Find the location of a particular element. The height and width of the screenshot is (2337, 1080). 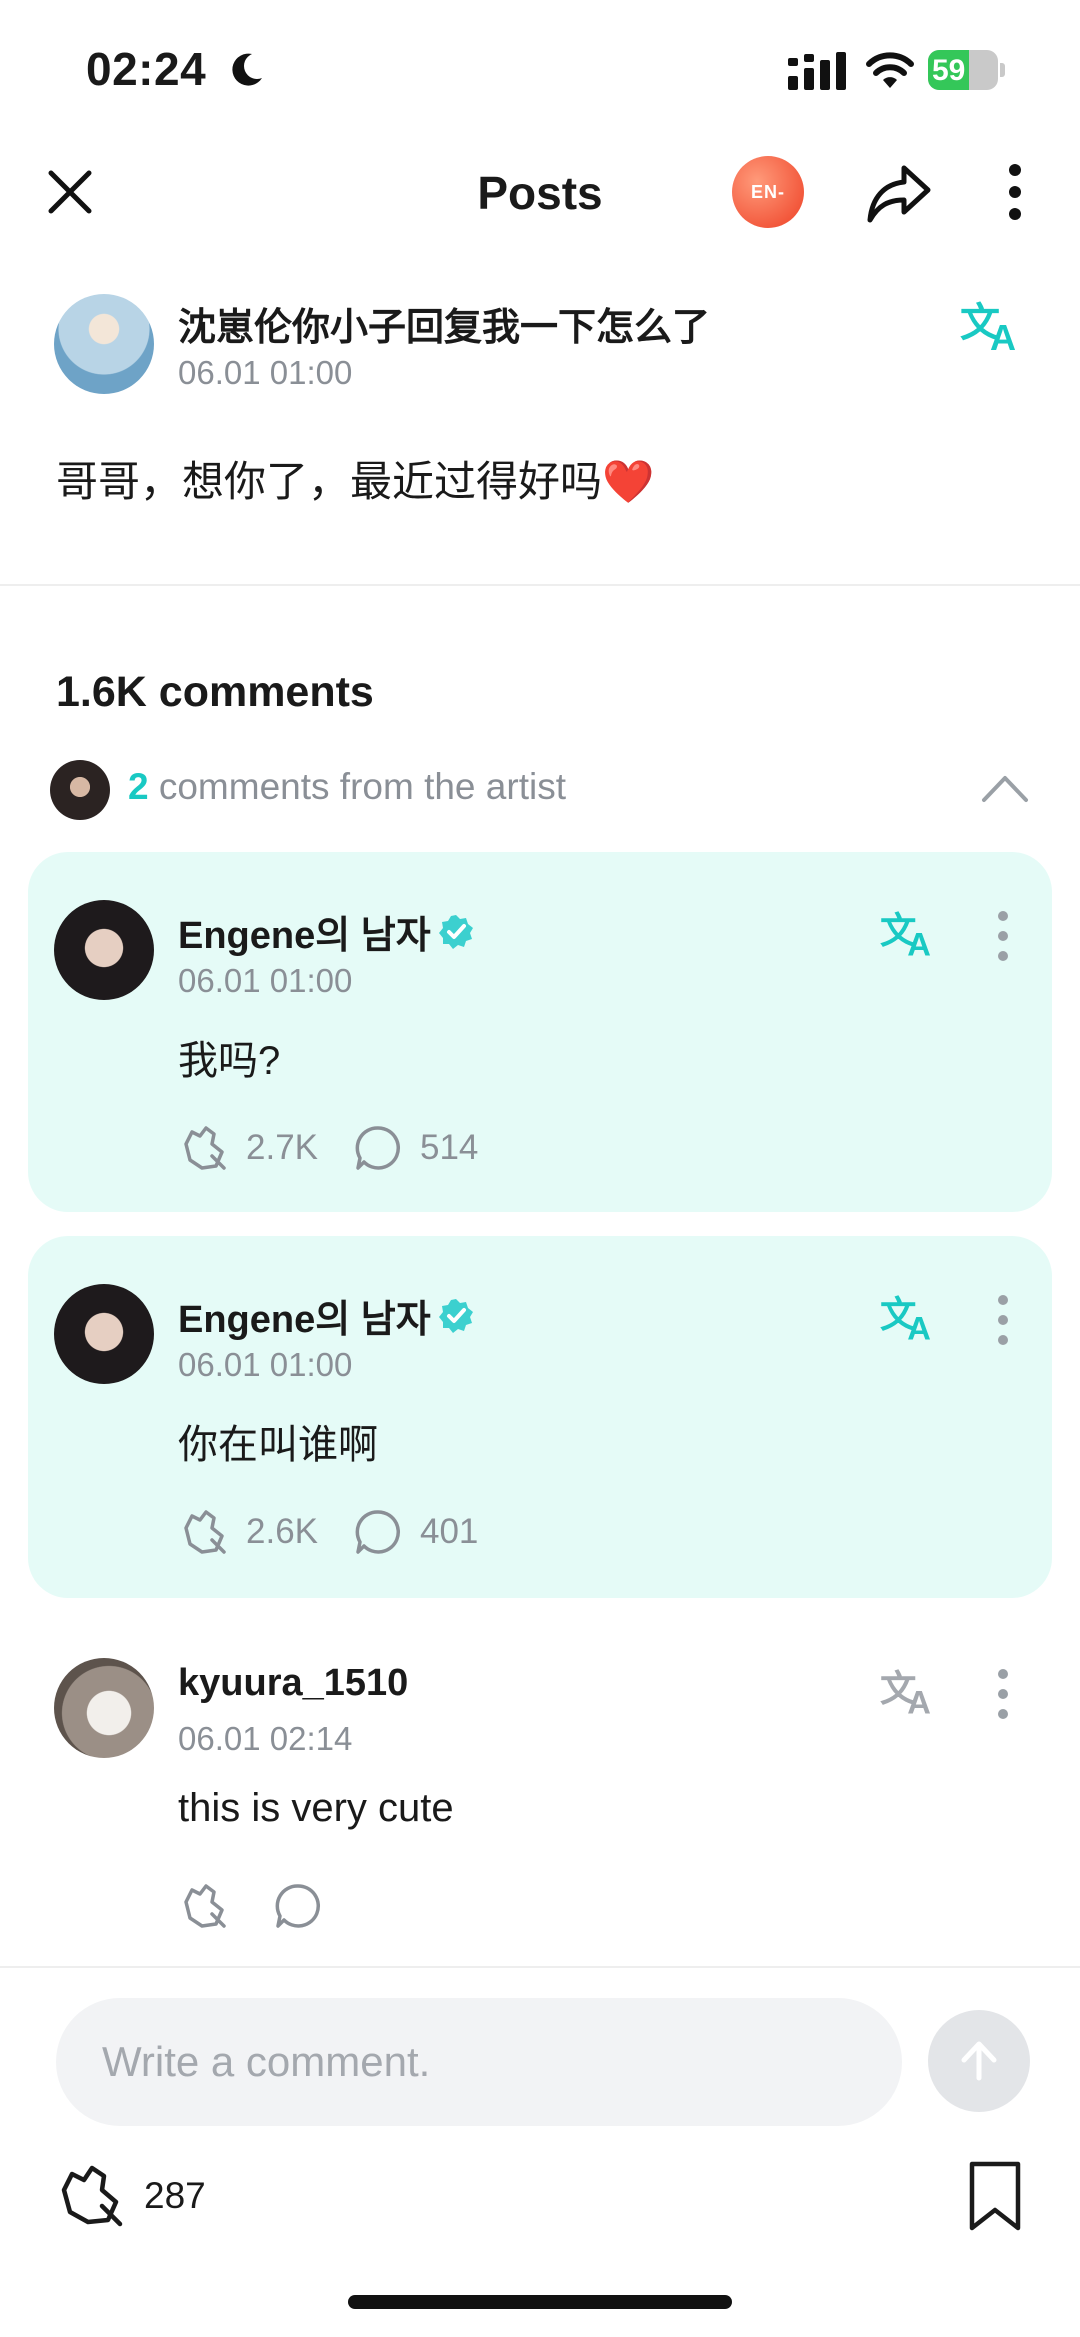

cheer-count: 2.7K is located at coordinates (282, 1147).